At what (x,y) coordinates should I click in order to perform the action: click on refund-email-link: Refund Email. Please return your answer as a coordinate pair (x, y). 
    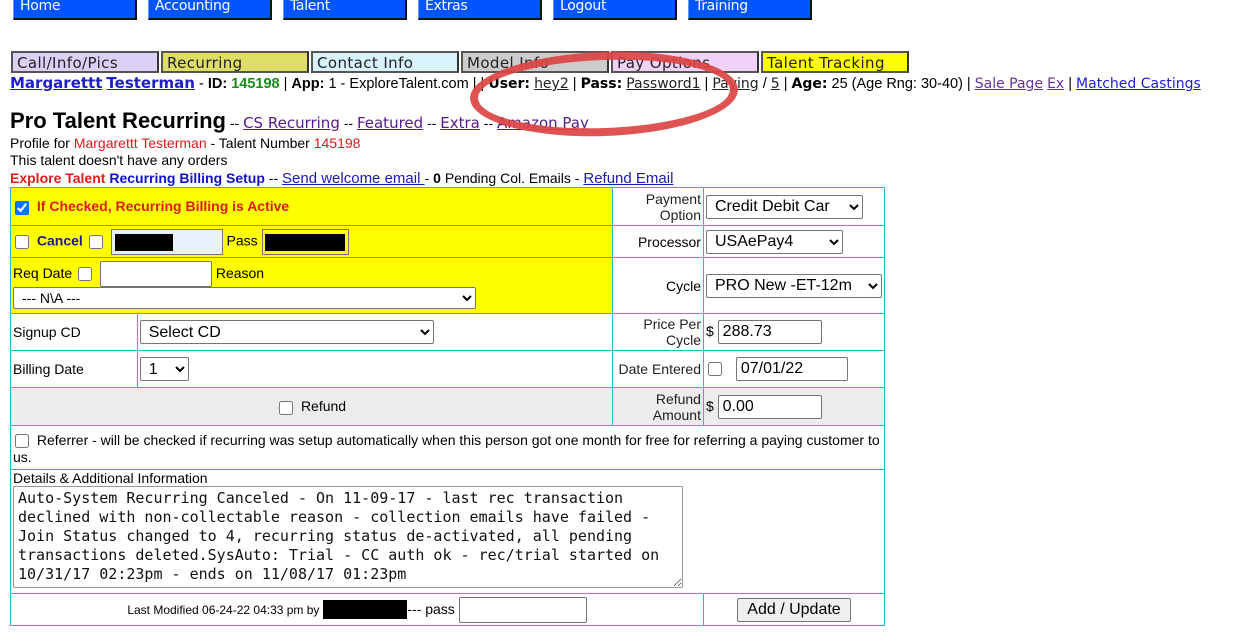
    Looking at the image, I should click on (628, 178).